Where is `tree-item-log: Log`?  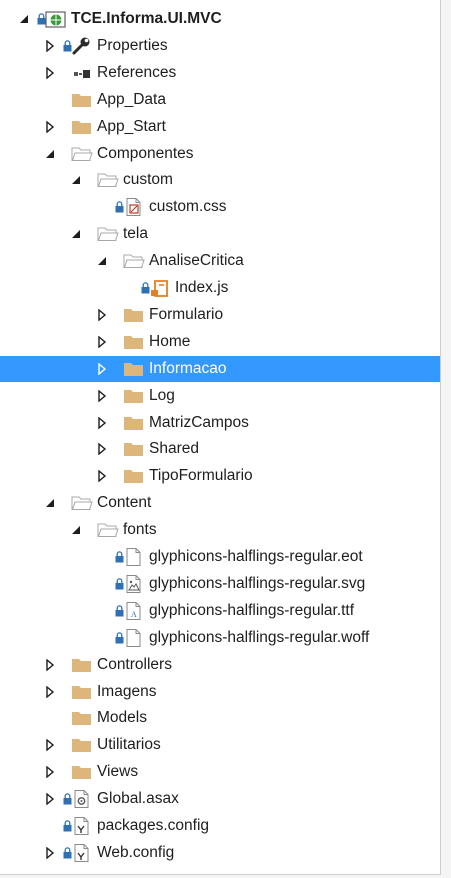
tree-item-log: Log is located at coordinates (220, 396).